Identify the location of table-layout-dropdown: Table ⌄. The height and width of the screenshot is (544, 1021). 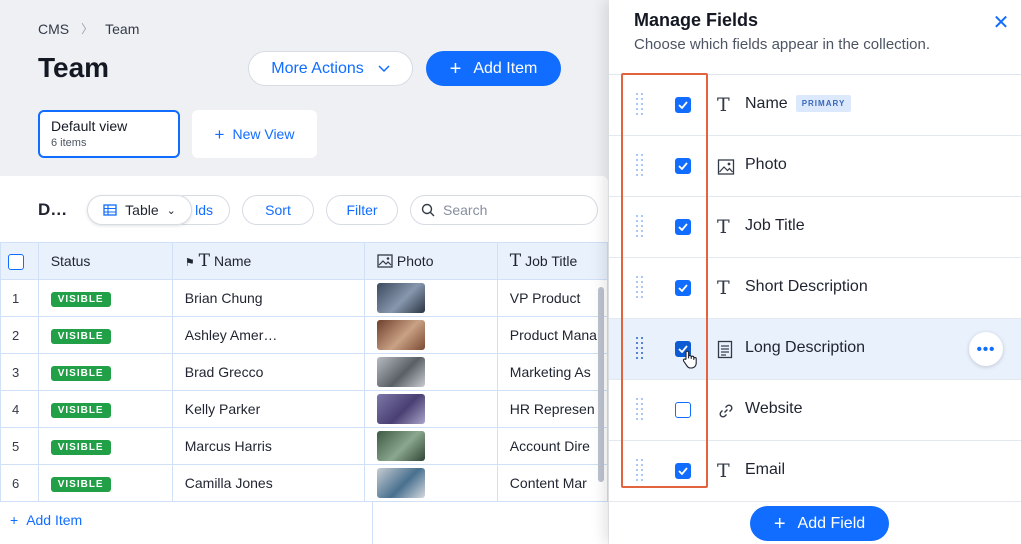
(139, 210).